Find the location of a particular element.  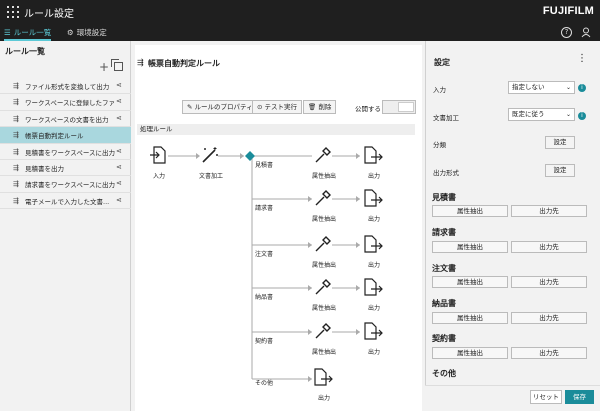

doc-process-select: 既定に従う ⌄ is located at coordinates (541, 114).